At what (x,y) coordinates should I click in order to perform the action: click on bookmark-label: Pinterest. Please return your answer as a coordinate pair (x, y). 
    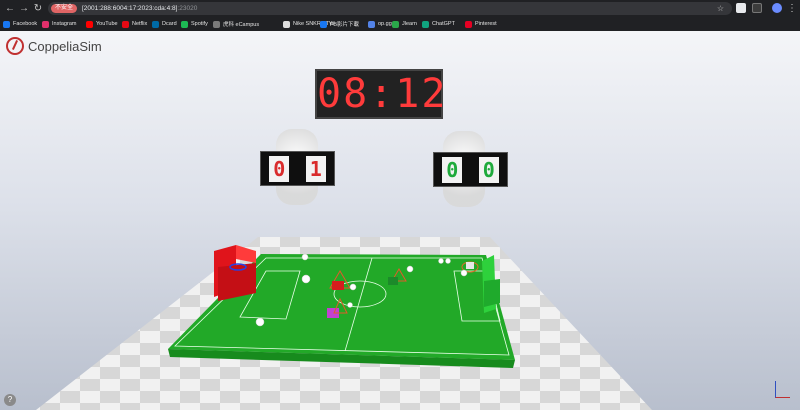
    Looking at the image, I should click on (486, 24).